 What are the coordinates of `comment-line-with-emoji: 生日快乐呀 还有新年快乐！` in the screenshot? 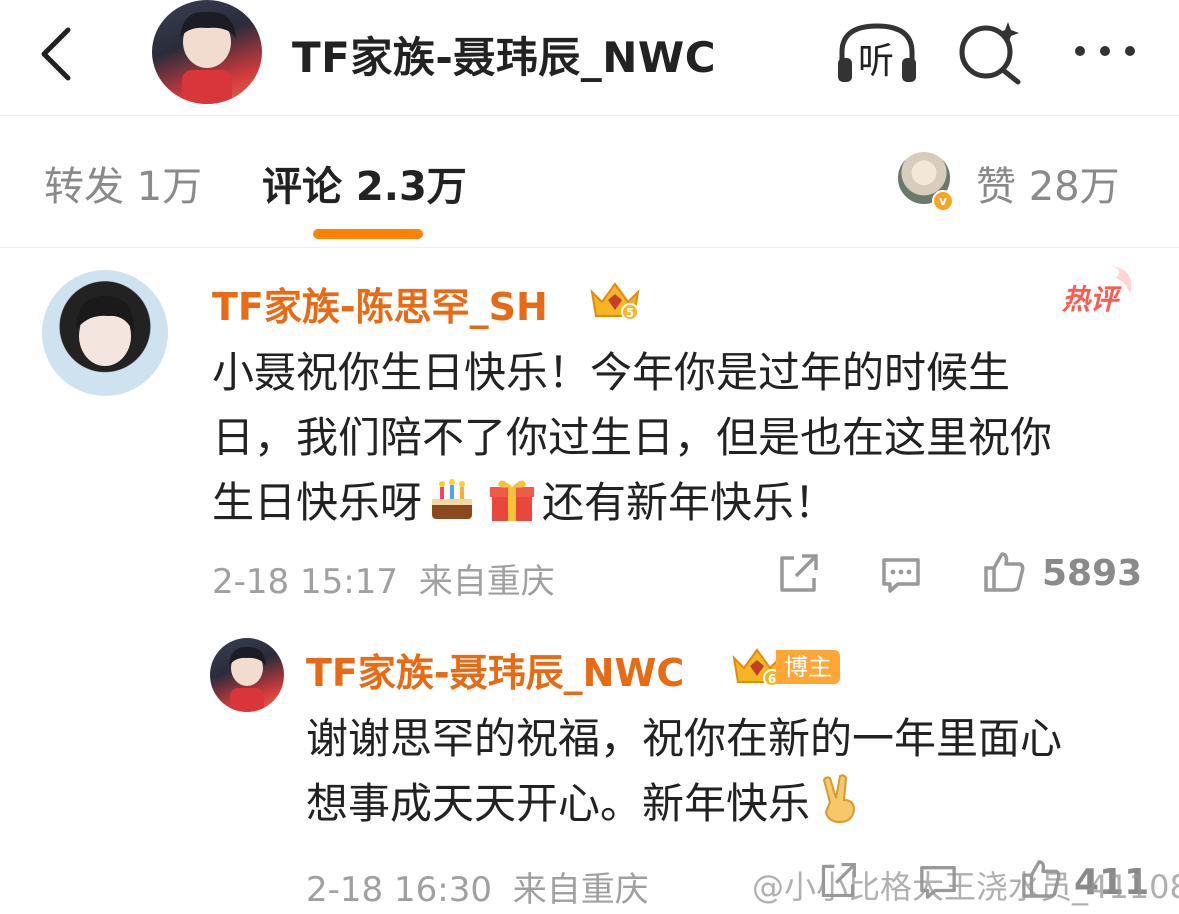 It's located at (672, 502).